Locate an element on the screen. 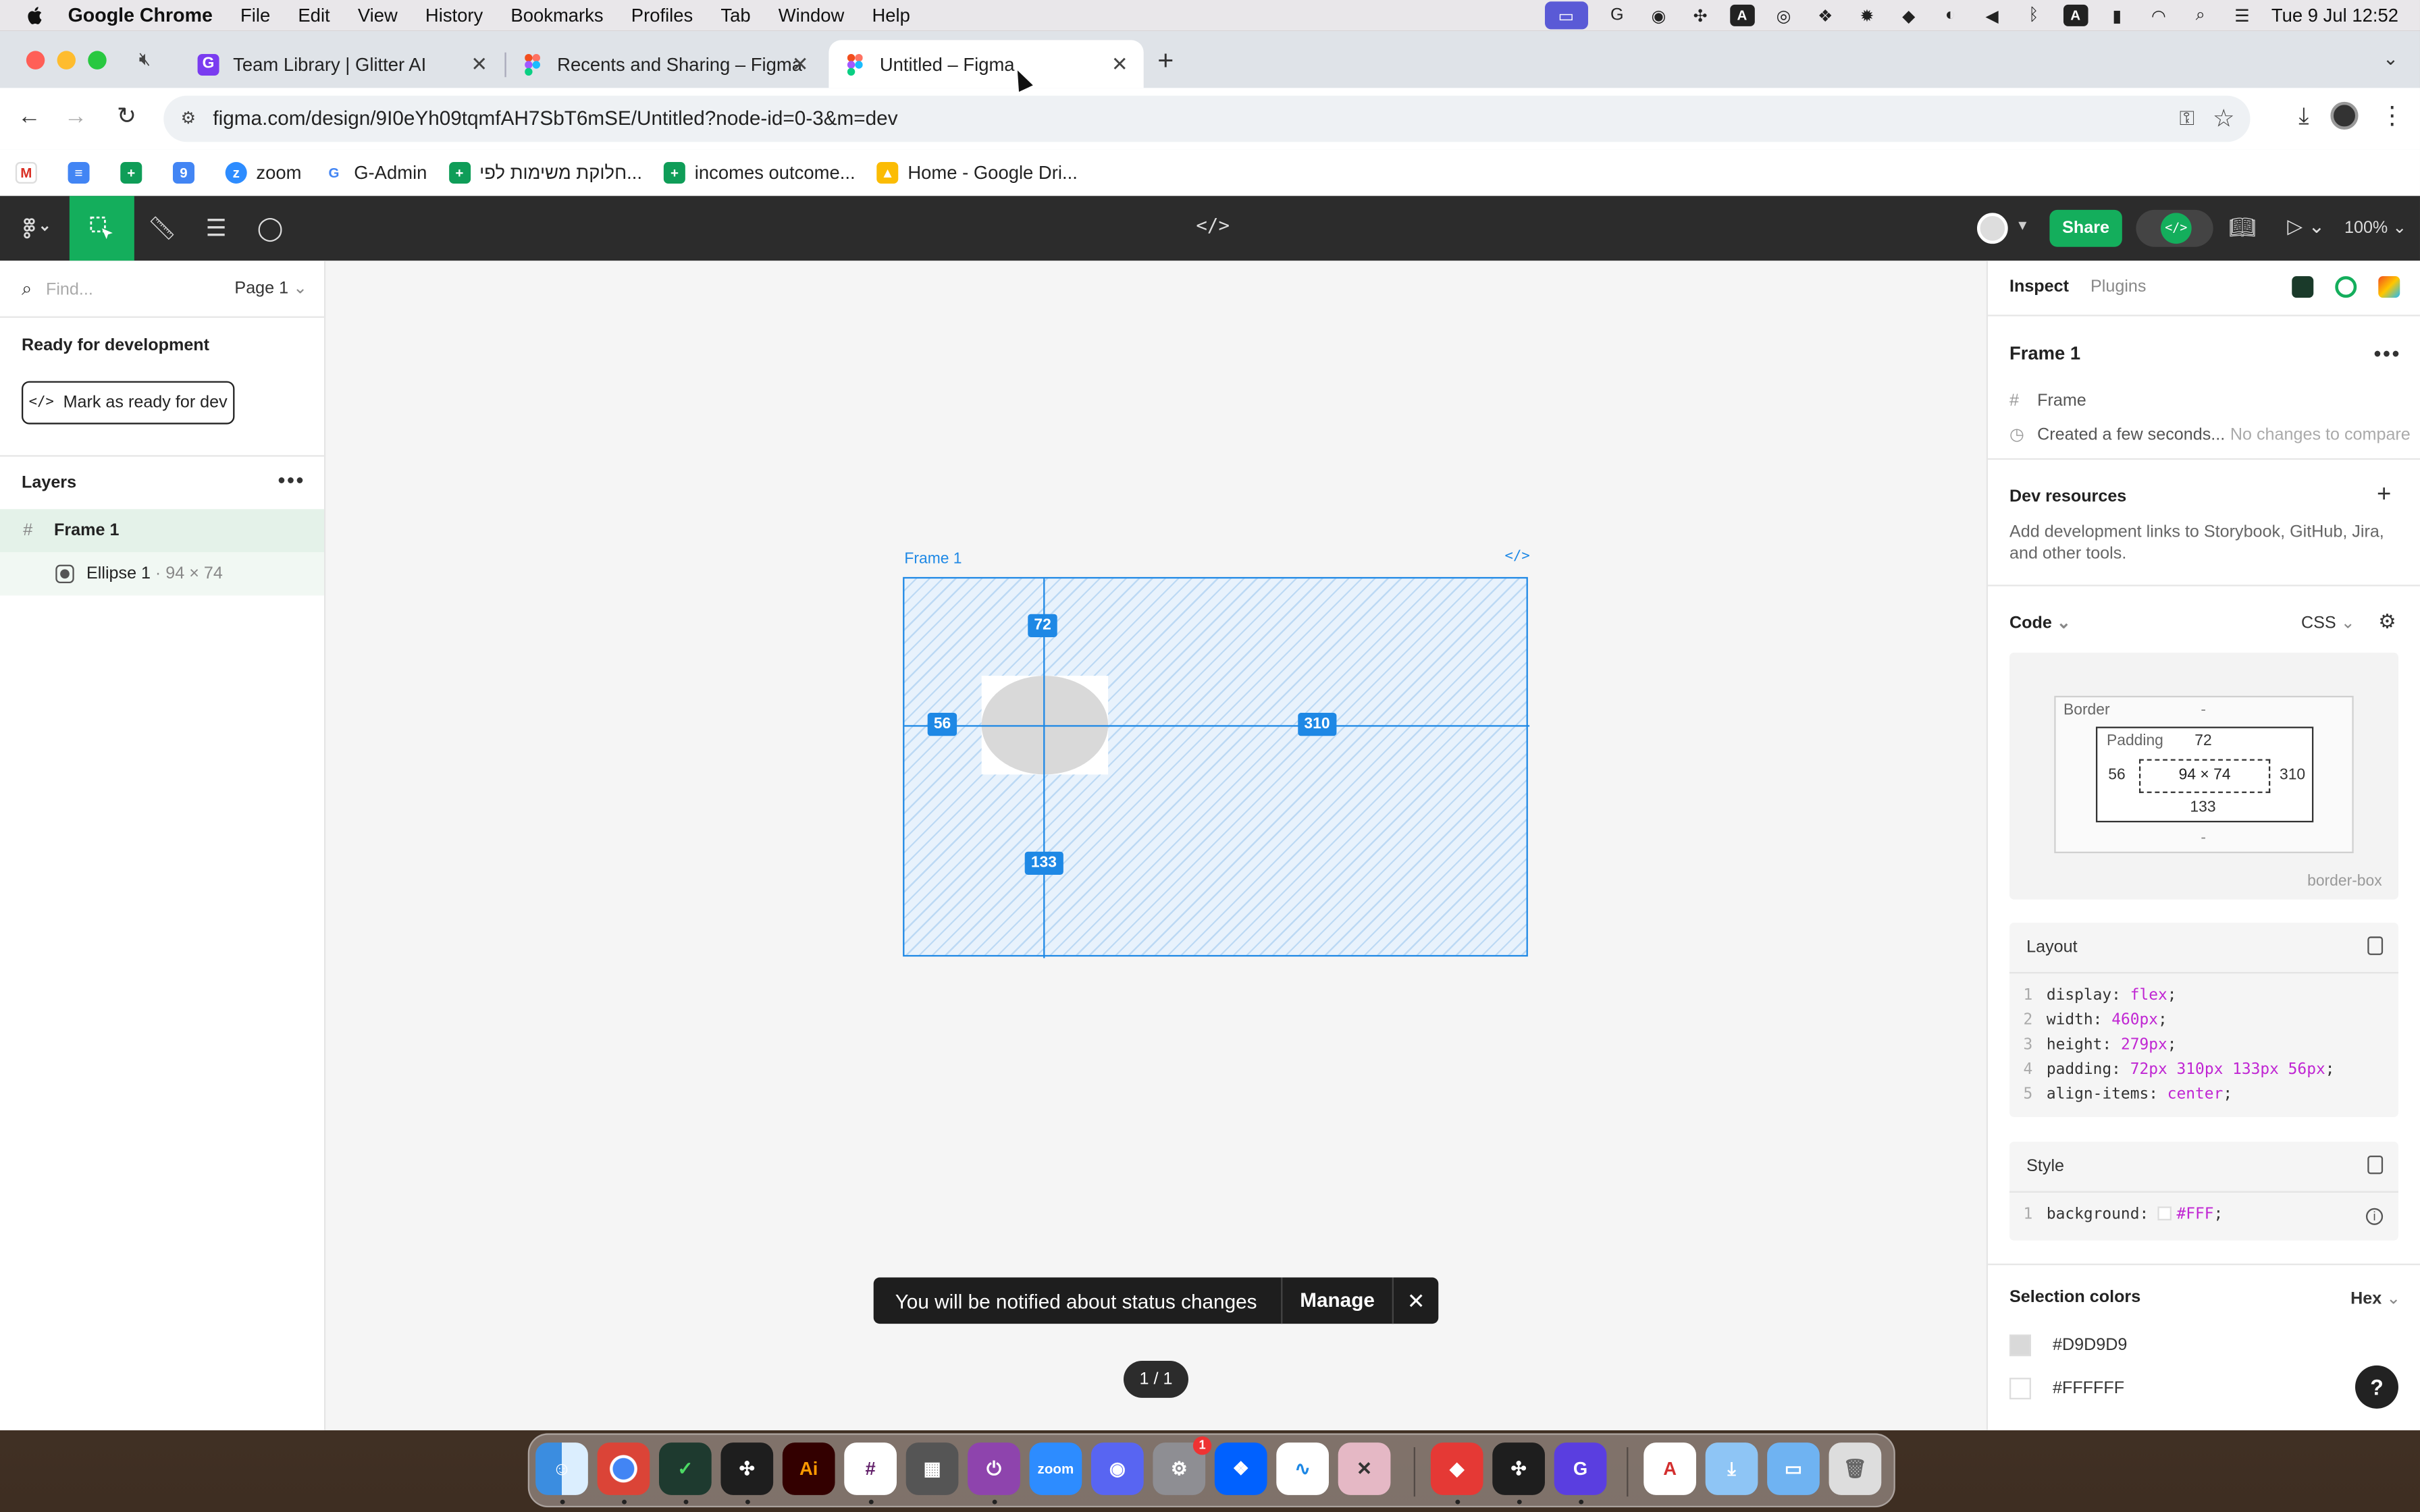  close-tab-icon: ✕ is located at coordinates (479, 65).